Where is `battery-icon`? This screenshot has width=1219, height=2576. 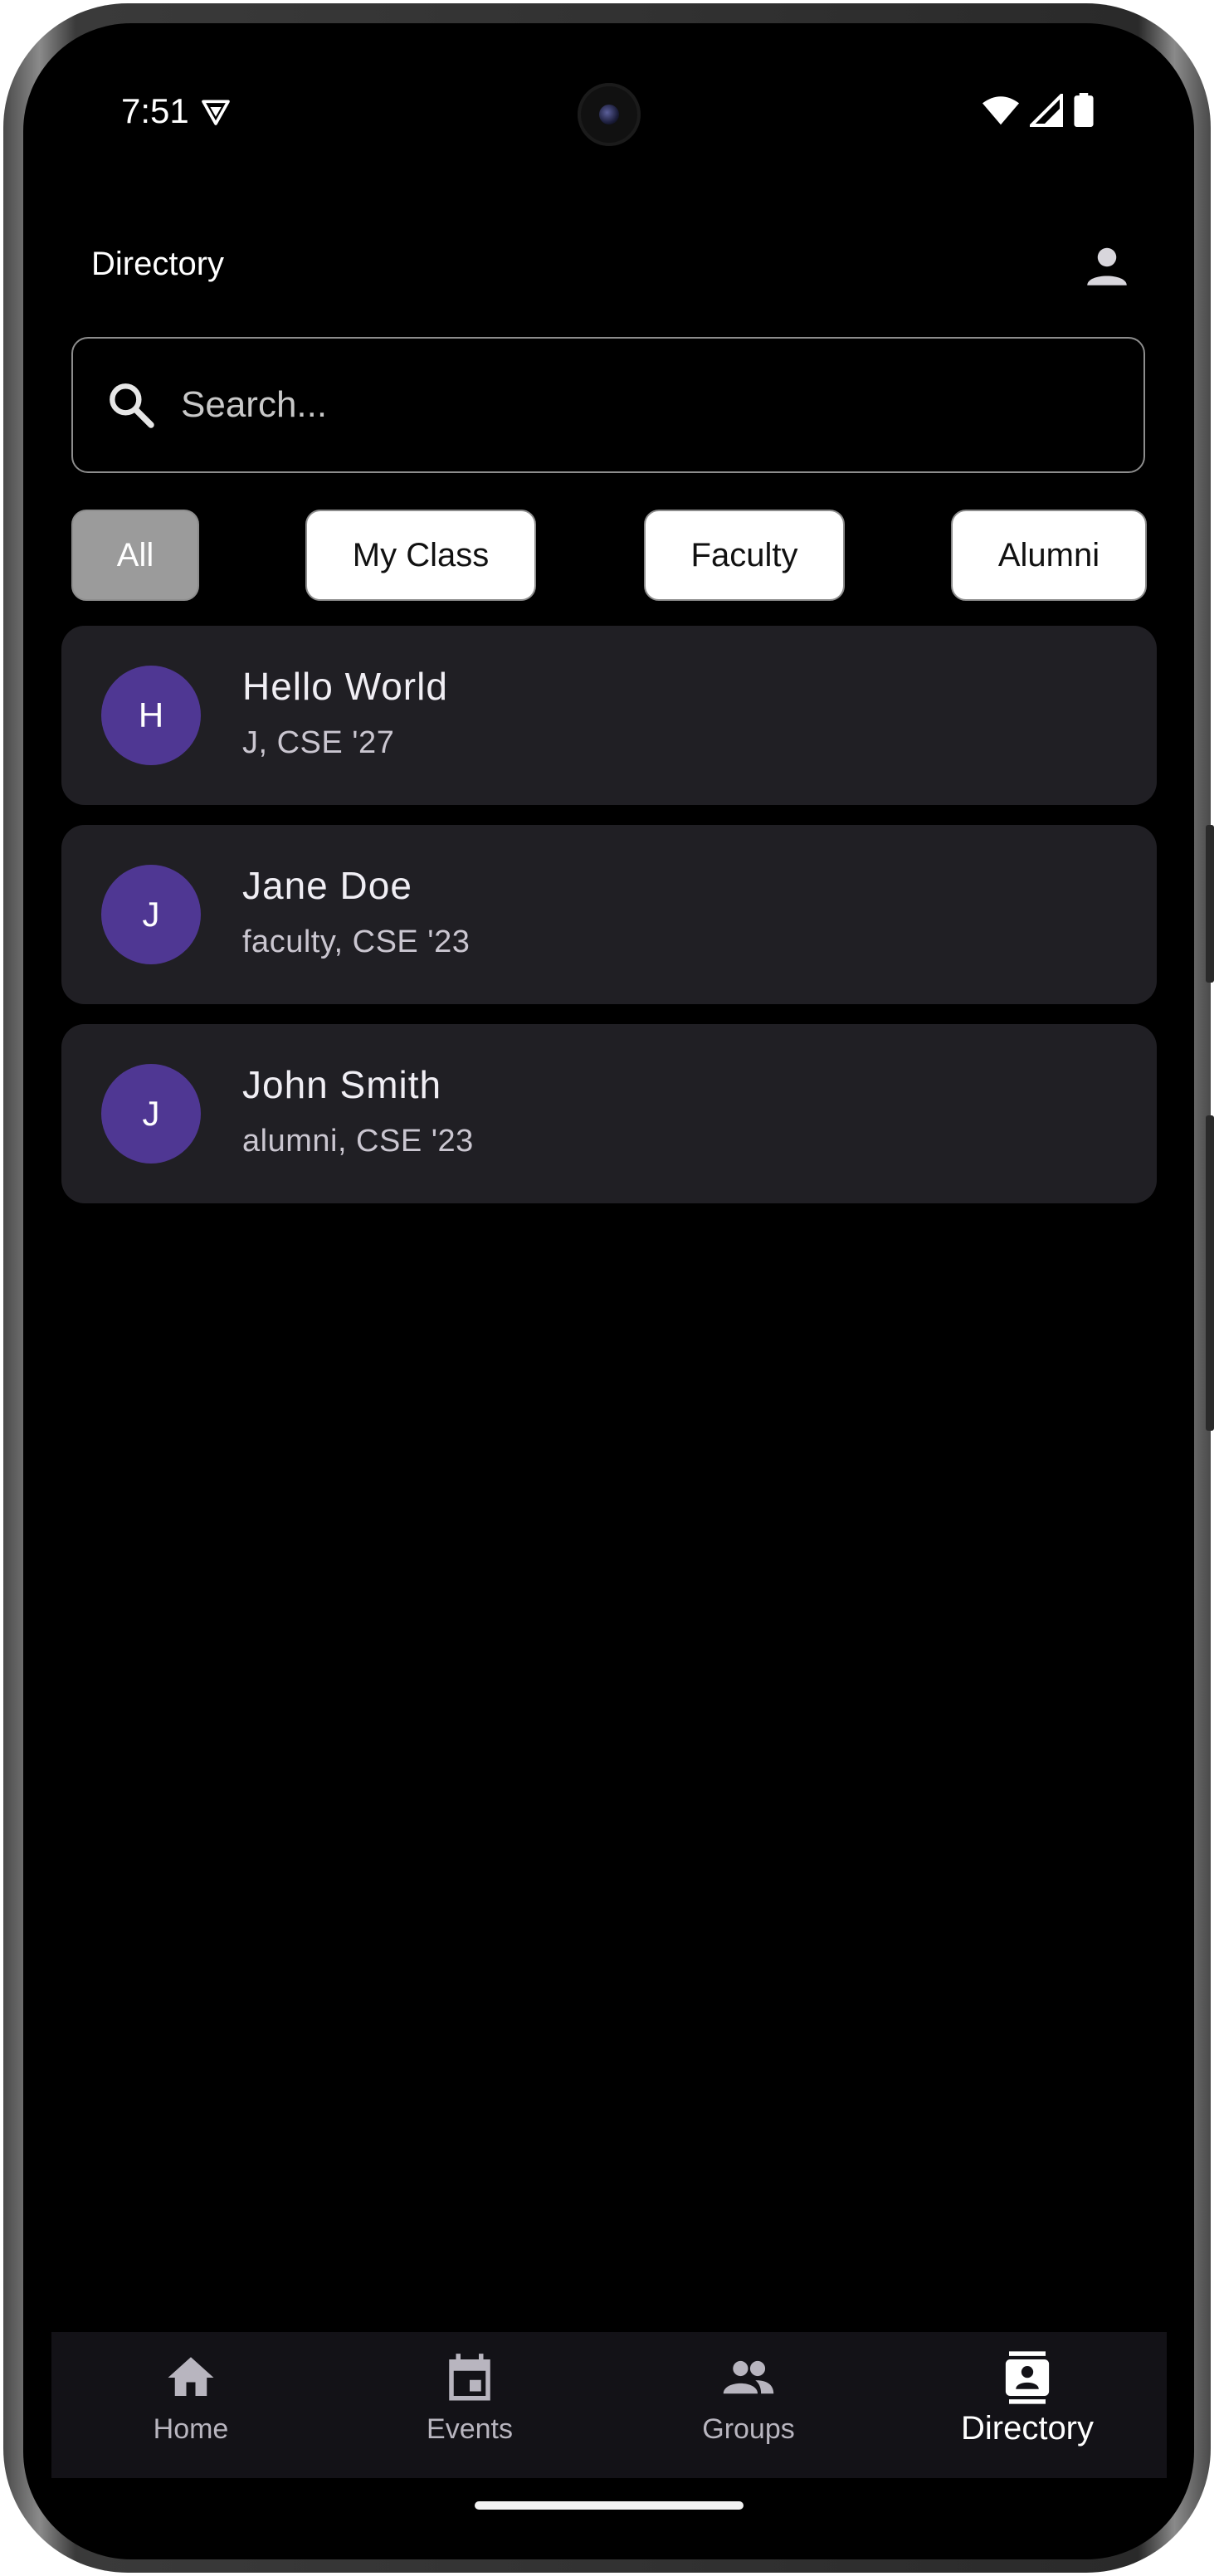 battery-icon is located at coordinates (1084, 110).